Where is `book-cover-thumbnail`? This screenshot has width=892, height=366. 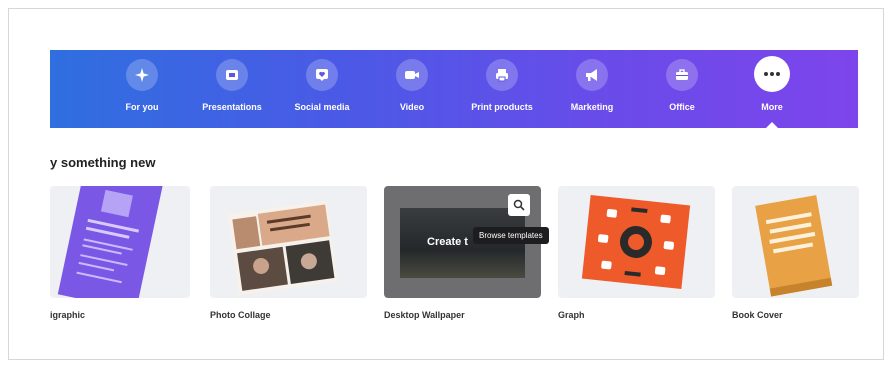 book-cover-thumbnail is located at coordinates (794, 246).